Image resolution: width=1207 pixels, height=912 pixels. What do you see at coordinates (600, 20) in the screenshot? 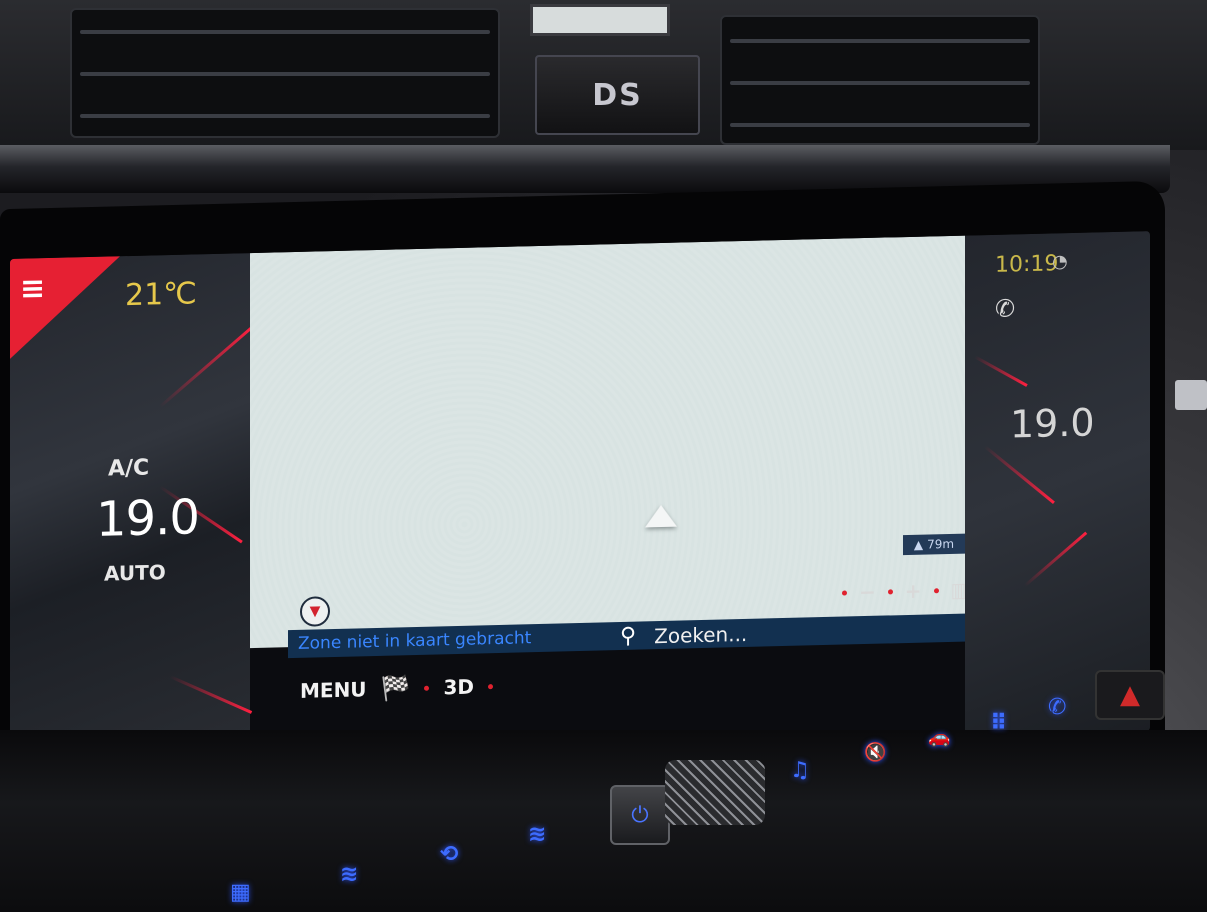
I see `top-small-display` at bounding box center [600, 20].